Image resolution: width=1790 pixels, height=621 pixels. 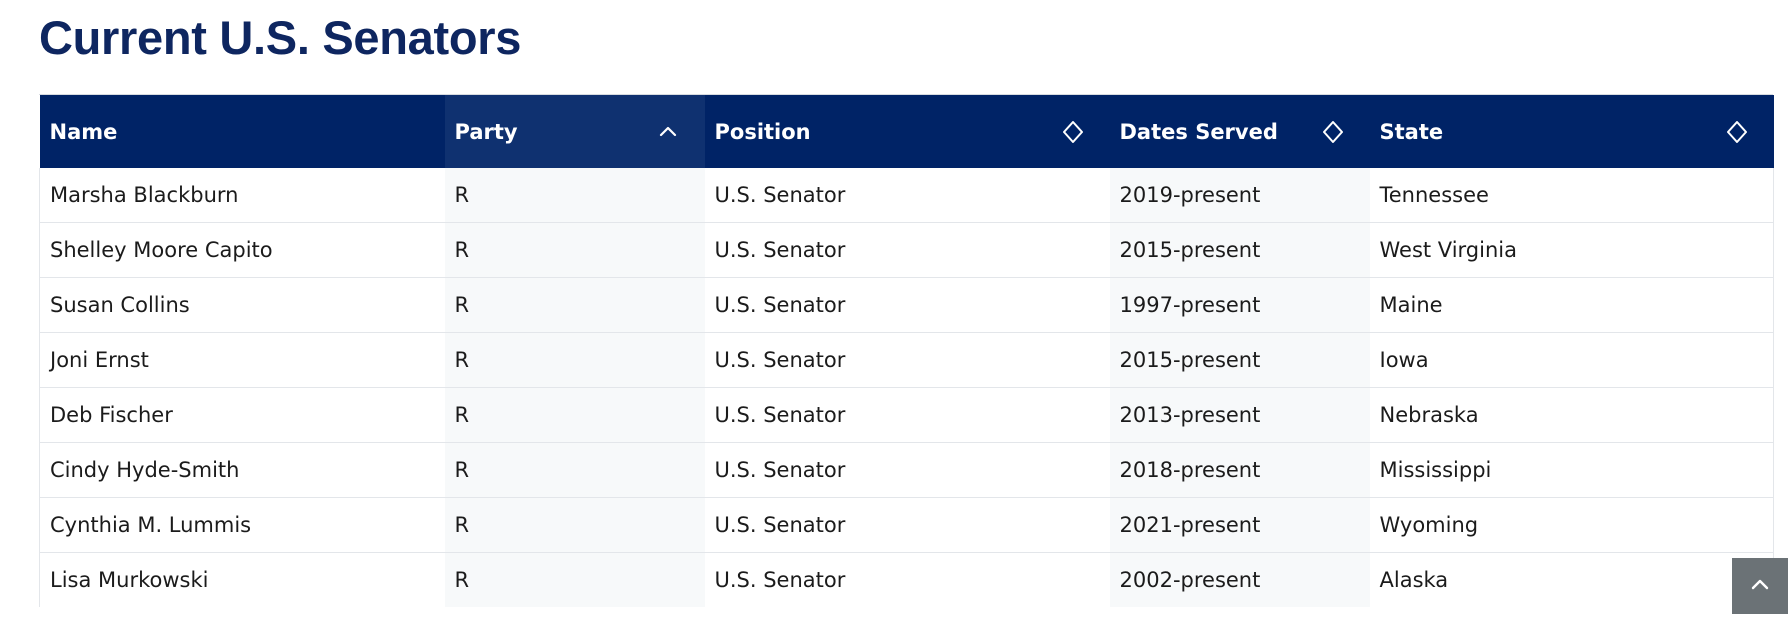 I want to click on column-header-party: Party, so click(x=574, y=131).